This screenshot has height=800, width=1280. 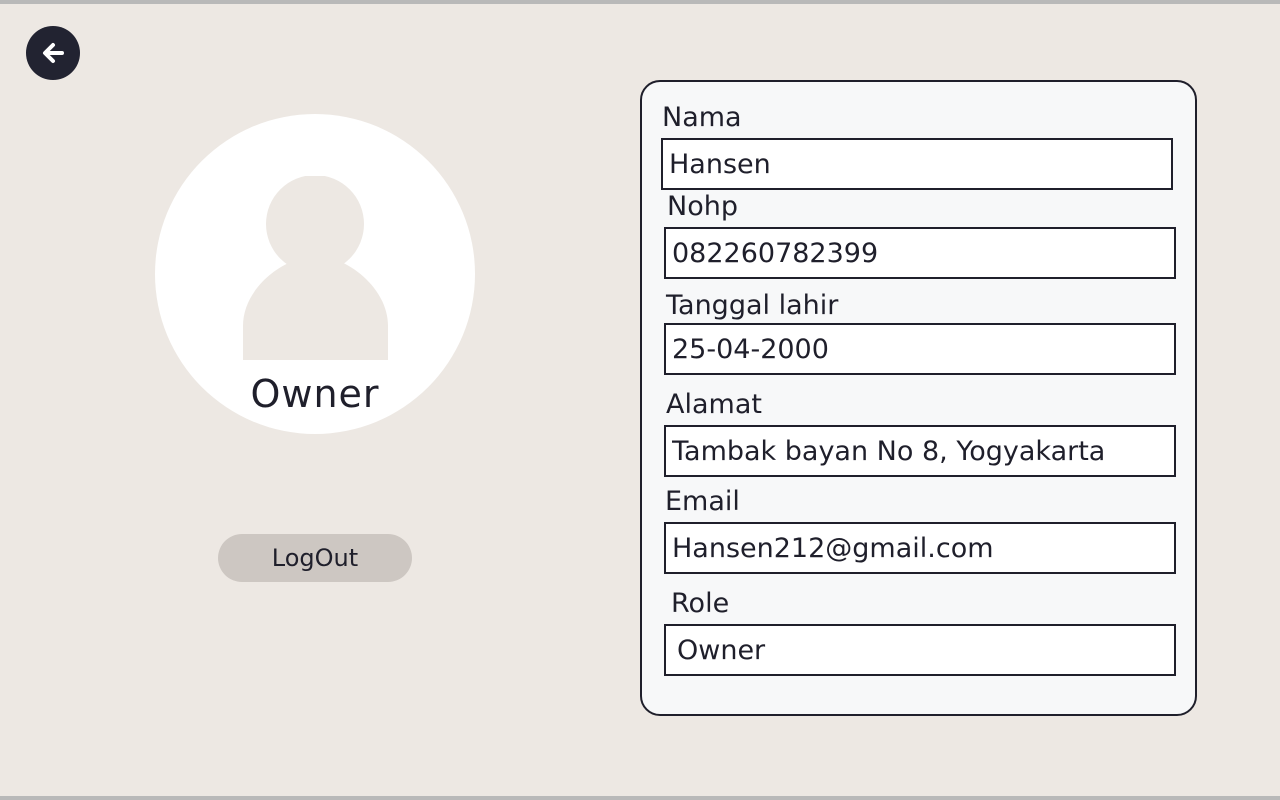 I want to click on role-field, so click(x=920, y=650).